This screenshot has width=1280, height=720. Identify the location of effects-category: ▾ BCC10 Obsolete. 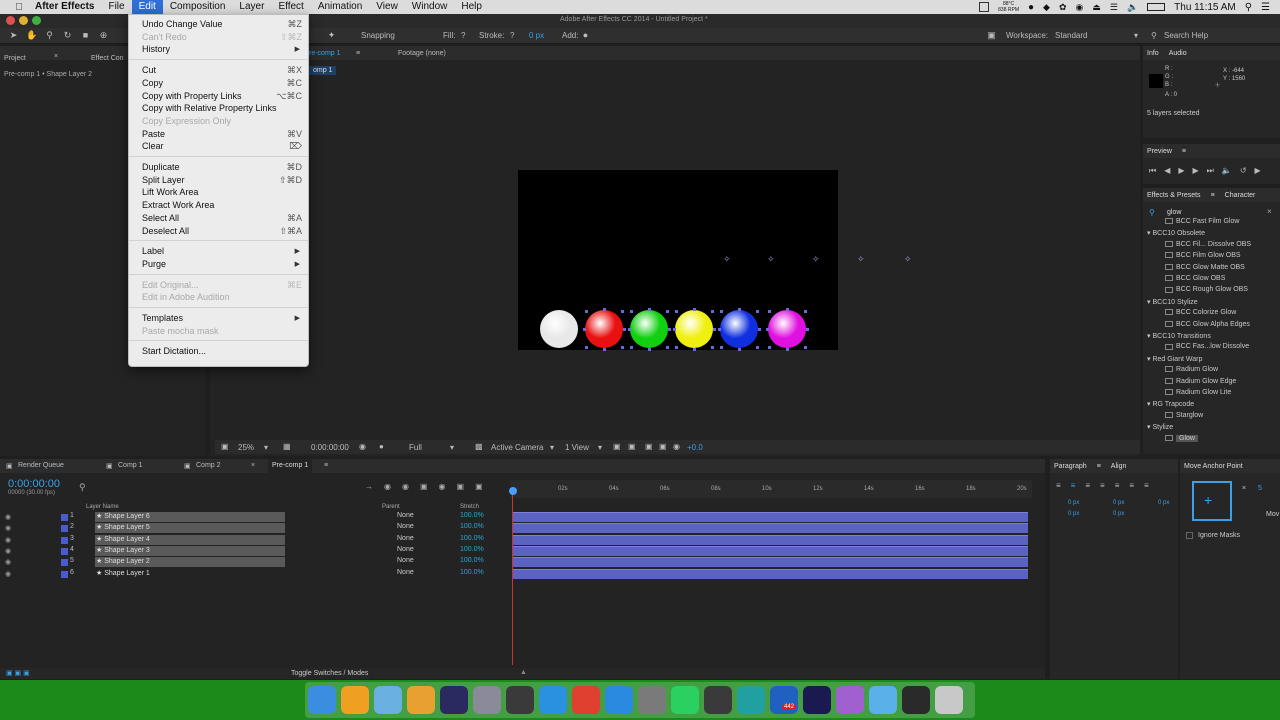
(1176, 233).